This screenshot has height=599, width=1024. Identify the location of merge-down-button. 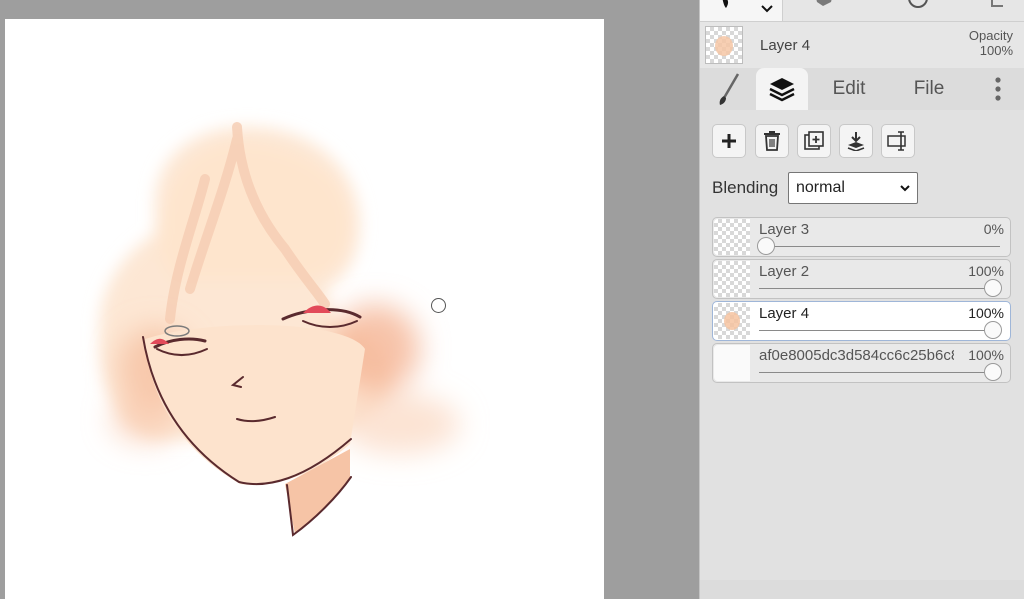
(856, 141).